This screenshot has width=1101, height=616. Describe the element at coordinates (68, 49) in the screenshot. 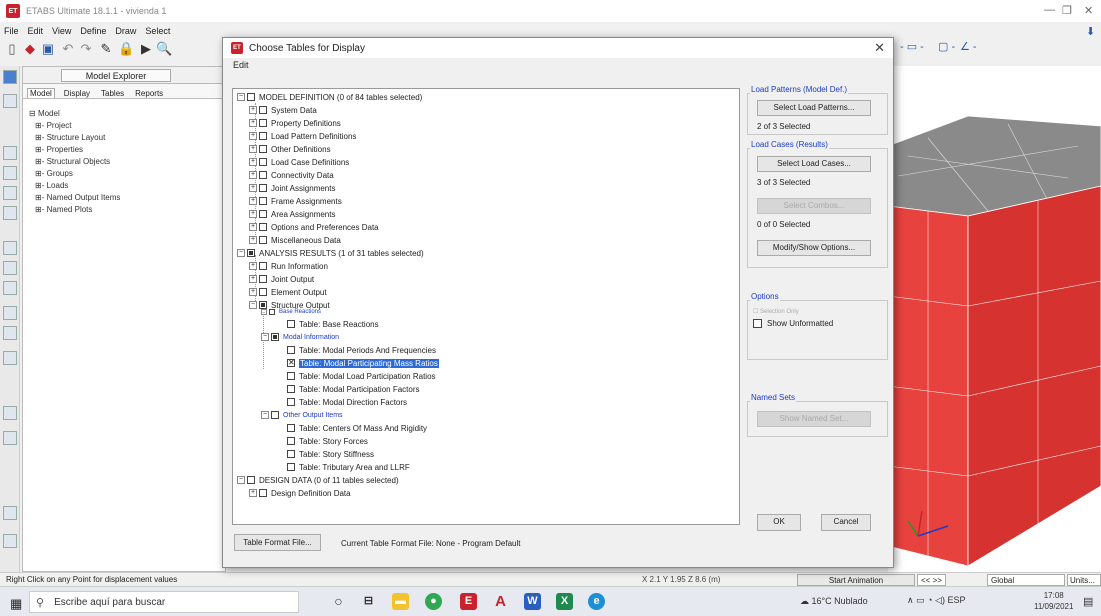

I see `undo-icon: ↶` at that location.